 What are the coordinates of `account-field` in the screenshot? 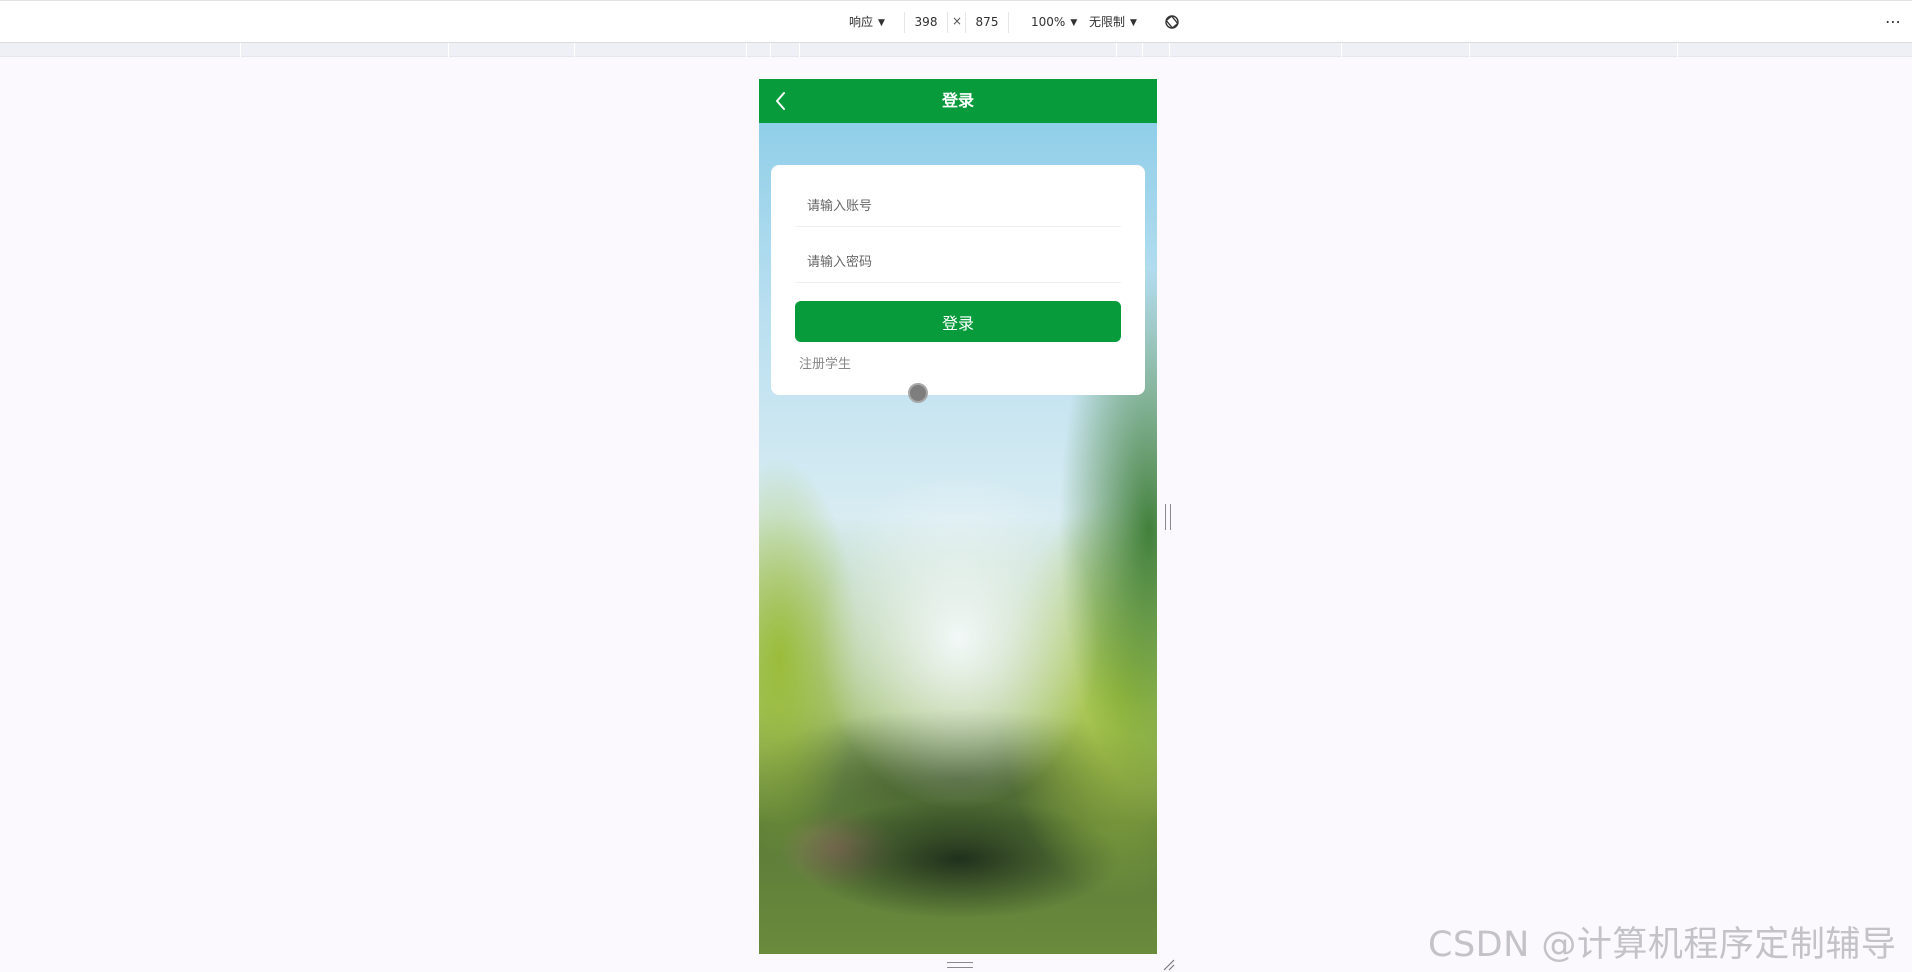 It's located at (958, 207).